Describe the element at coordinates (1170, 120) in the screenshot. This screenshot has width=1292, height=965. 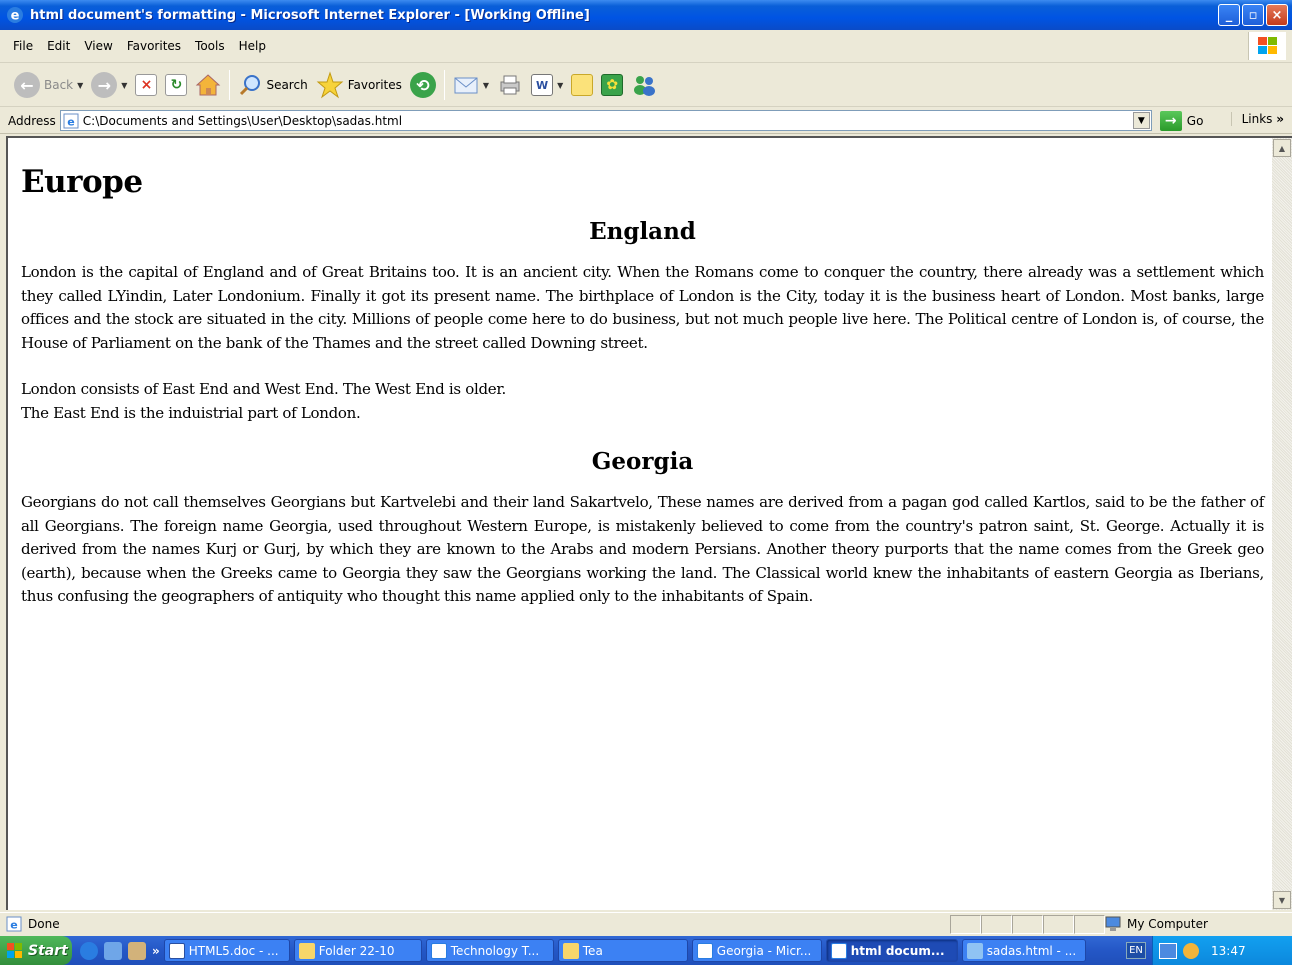
I see `go-arrow-icon: →` at that location.